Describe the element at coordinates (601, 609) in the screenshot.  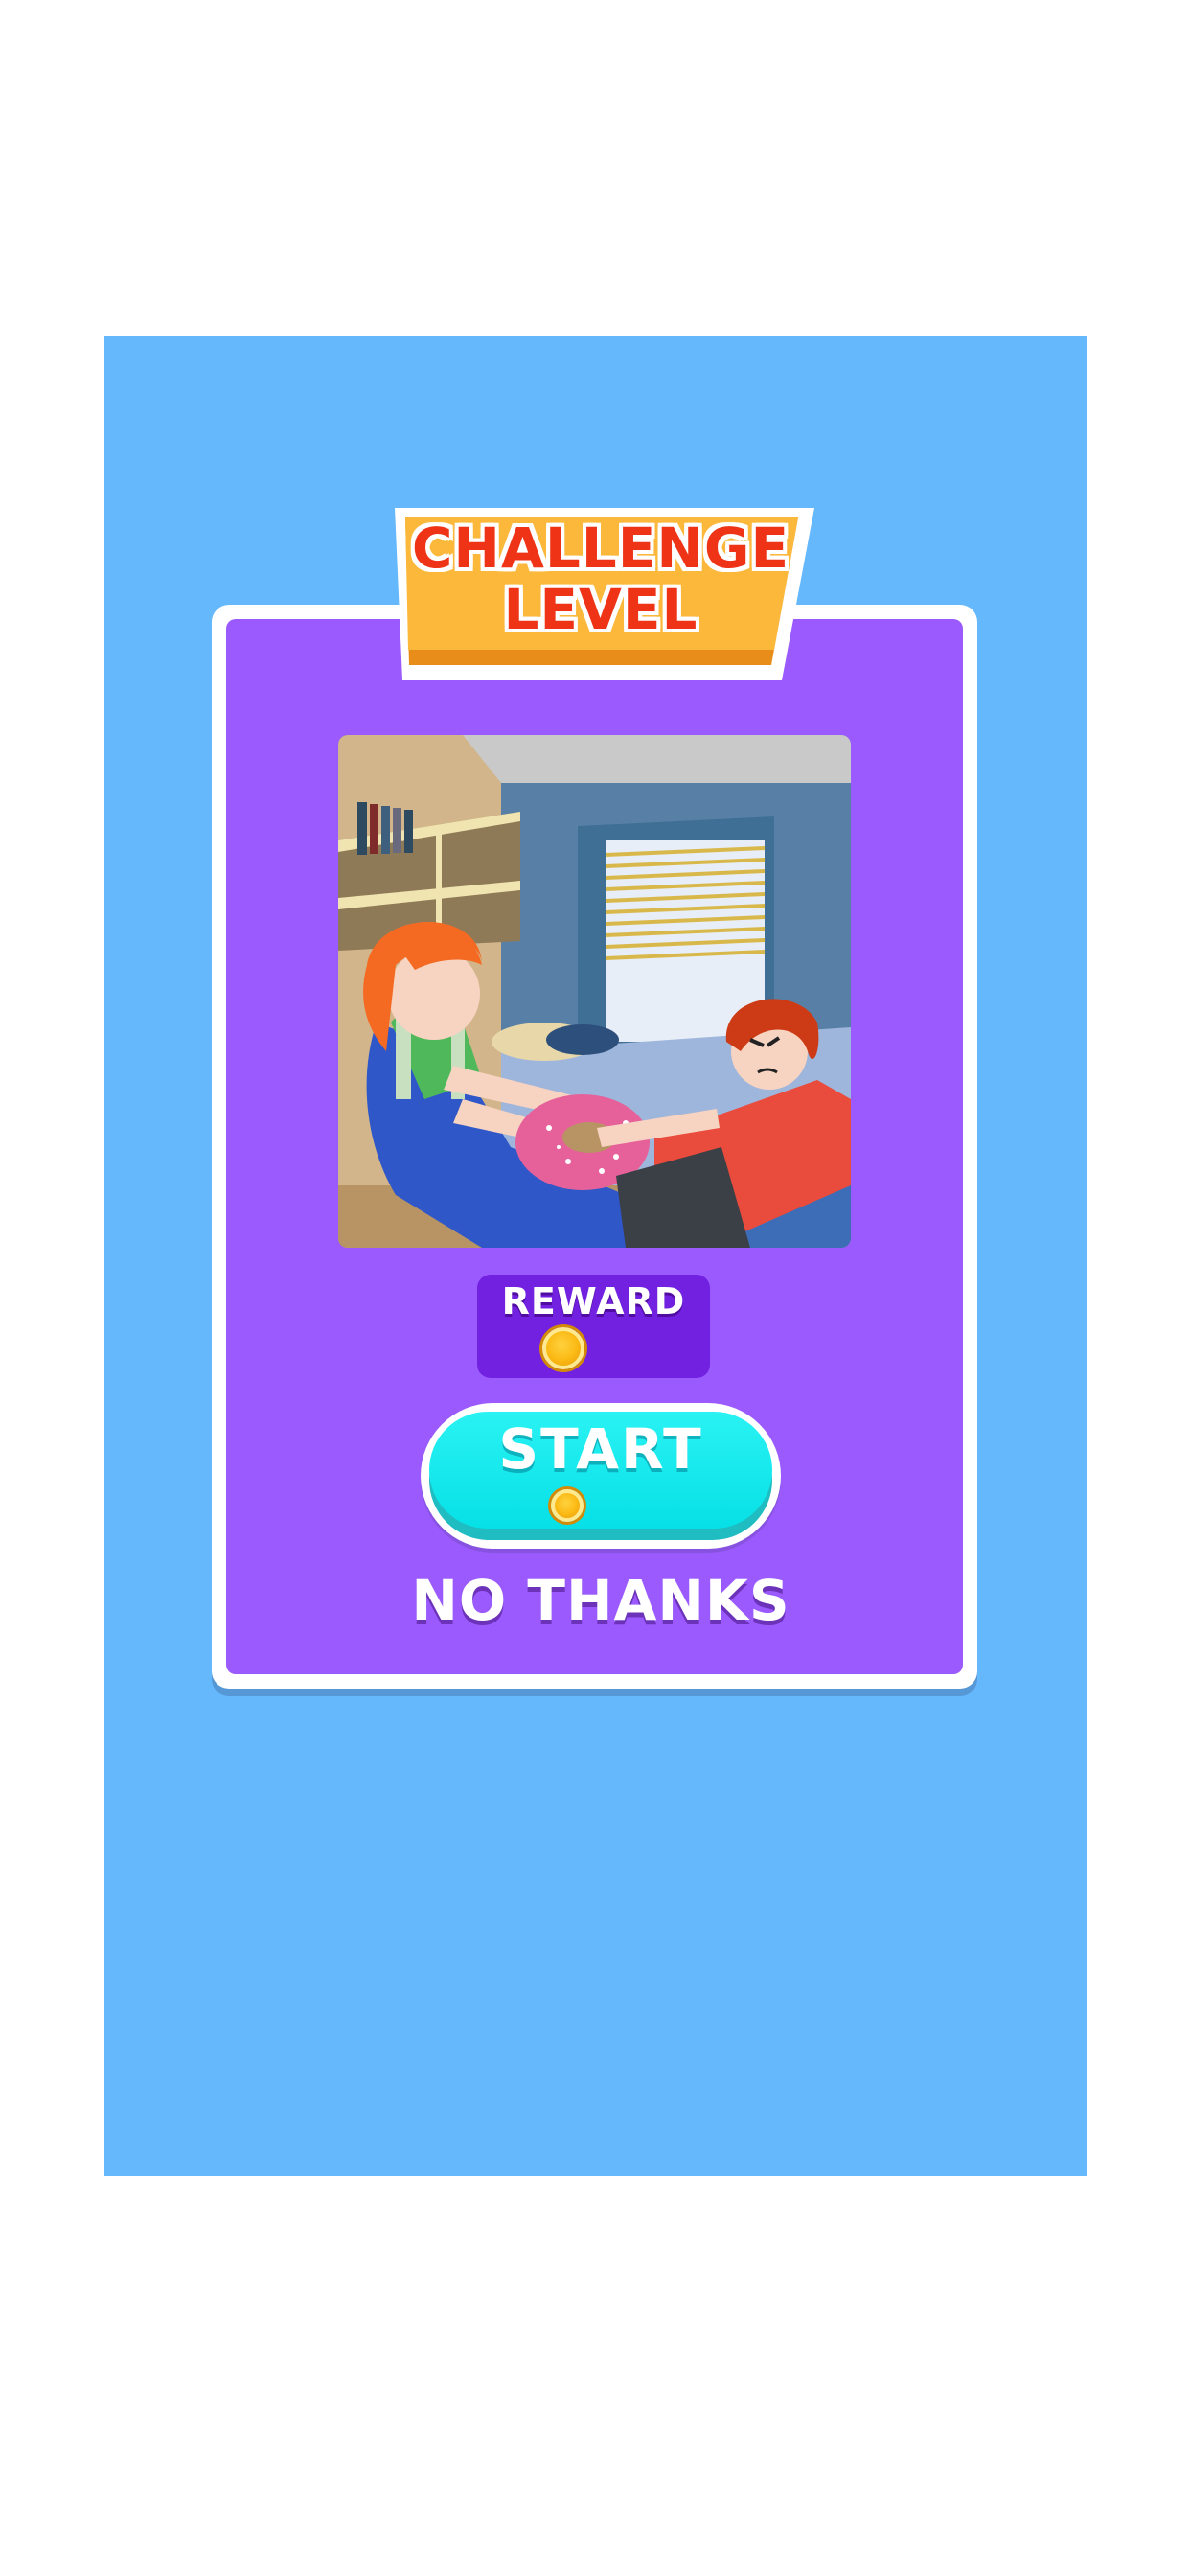
I see `banner-line2: LEVEL` at that location.